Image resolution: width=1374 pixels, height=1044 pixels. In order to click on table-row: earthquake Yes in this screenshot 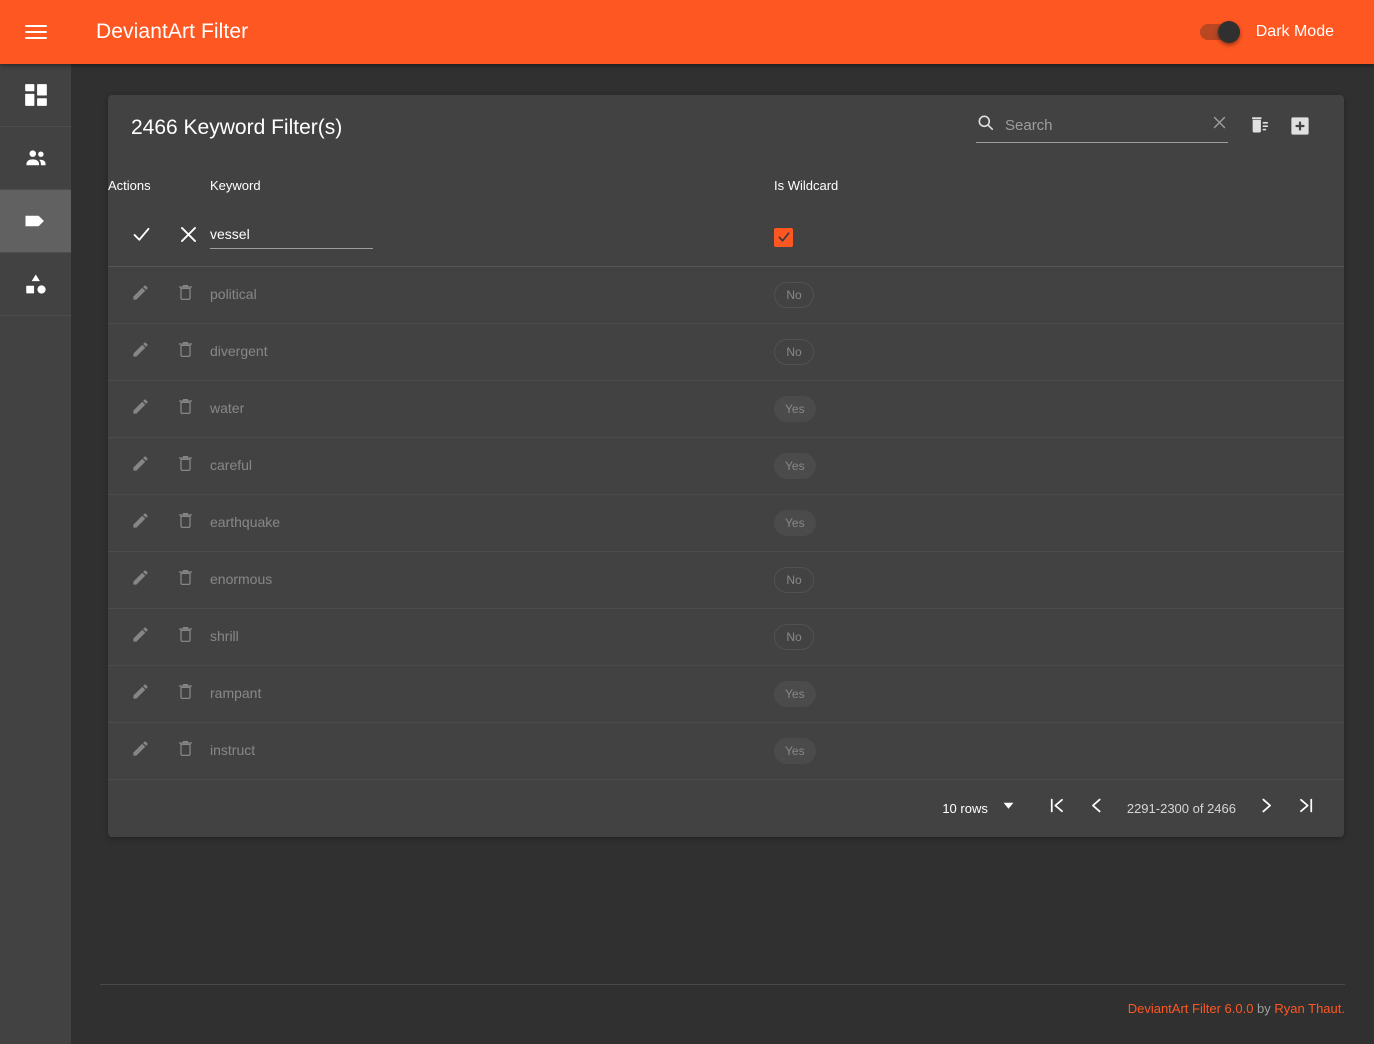, I will do `click(726, 522)`.